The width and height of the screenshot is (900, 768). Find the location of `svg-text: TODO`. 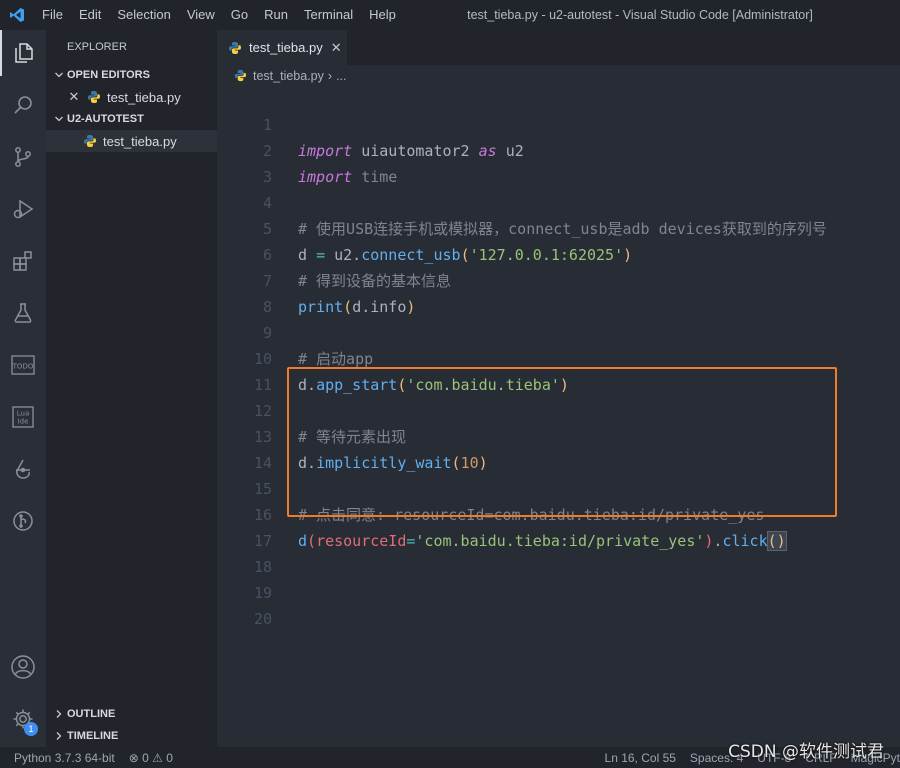

svg-text: TODO is located at coordinates (23, 367).